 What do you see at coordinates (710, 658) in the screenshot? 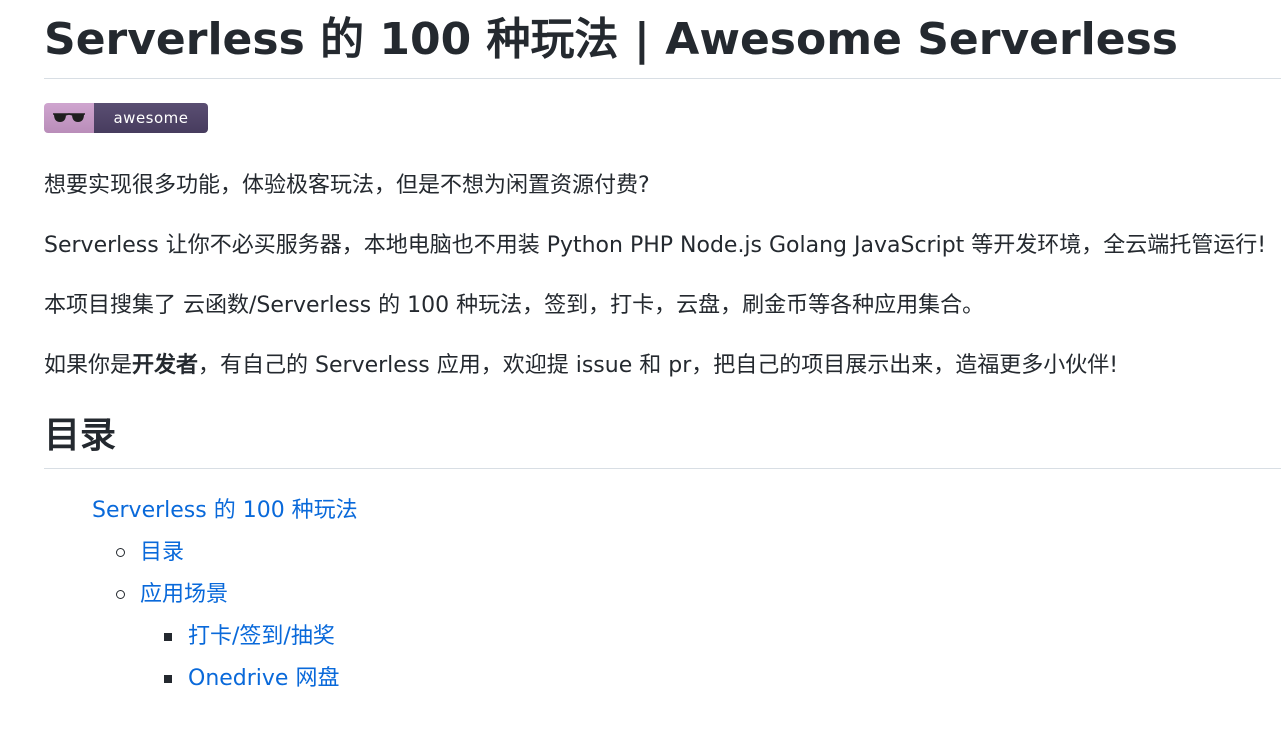
I see `toc-sublist-level3: 打卡/签到/抽奖 Onedrive 网盘` at bounding box center [710, 658].